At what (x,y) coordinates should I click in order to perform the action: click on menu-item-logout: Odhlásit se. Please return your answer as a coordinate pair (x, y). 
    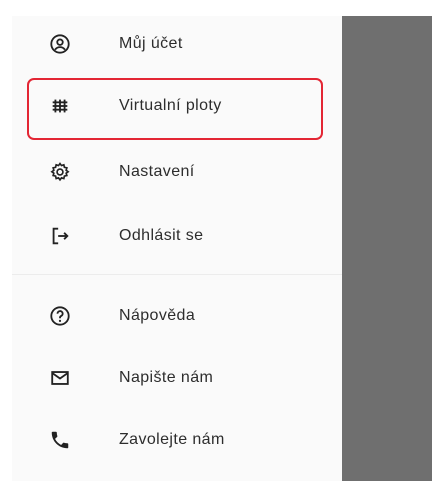
    Looking at the image, I should click on (177, 236).